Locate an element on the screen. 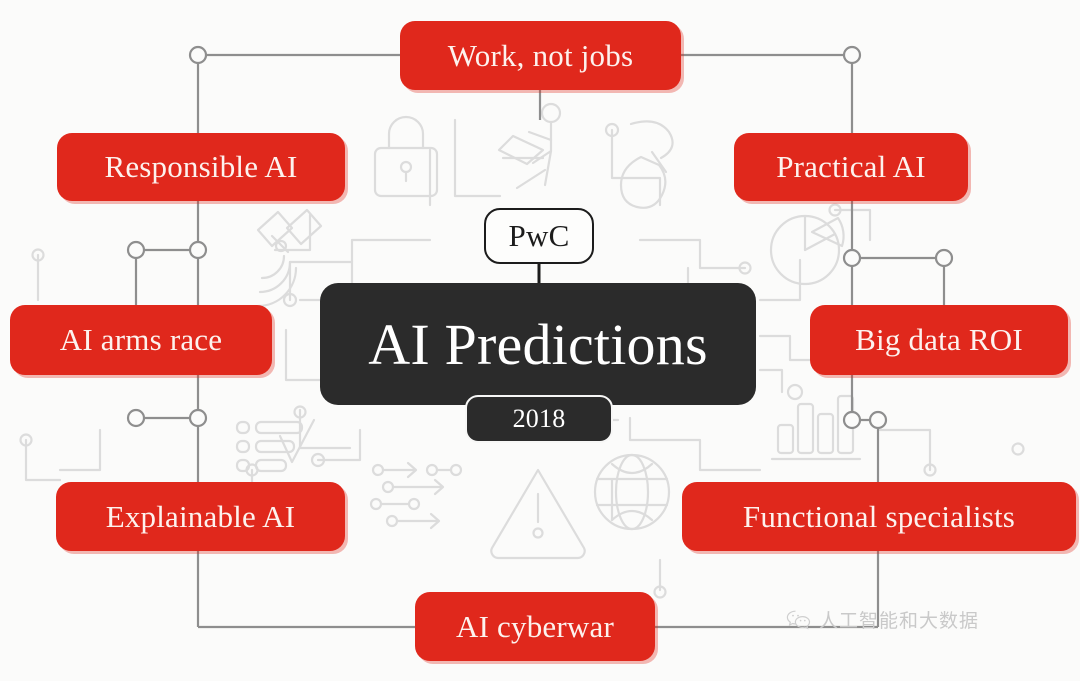 This screenshot has width=1080, height=681. brand-logo-pwc: PwC is located at coordinates (539, 236).